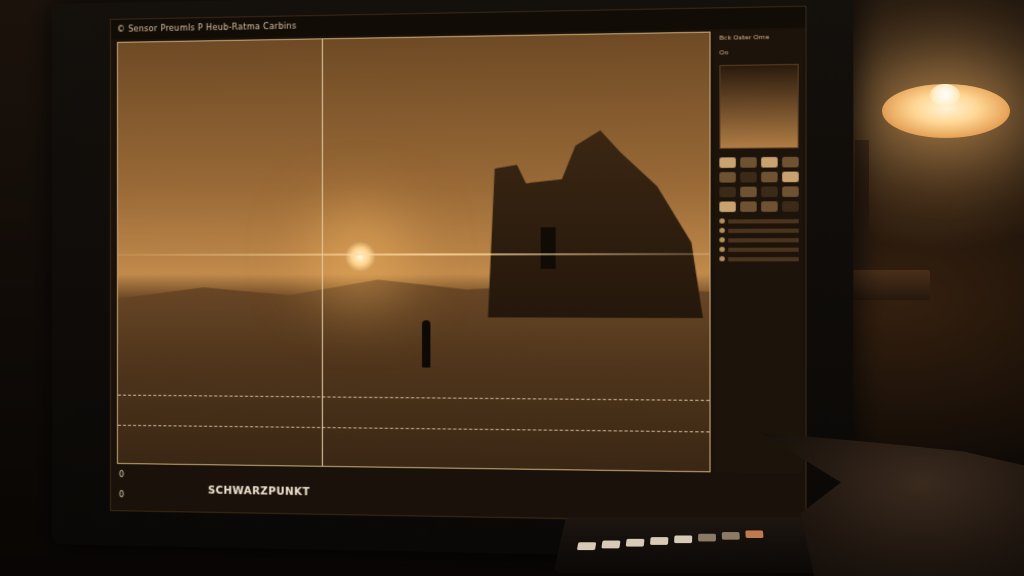  What do you see at coordinates (759, 185) in the screenshot?
I see `tool-button-grid` at bounding box center [759, 185].